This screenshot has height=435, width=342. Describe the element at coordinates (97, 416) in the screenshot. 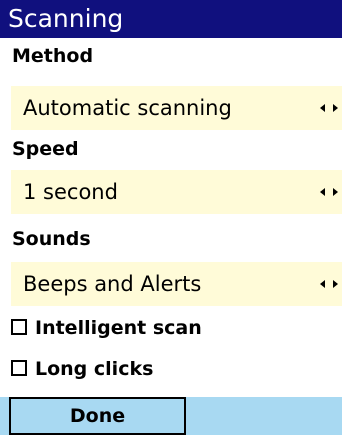

I see `done-button: Done` at that location.